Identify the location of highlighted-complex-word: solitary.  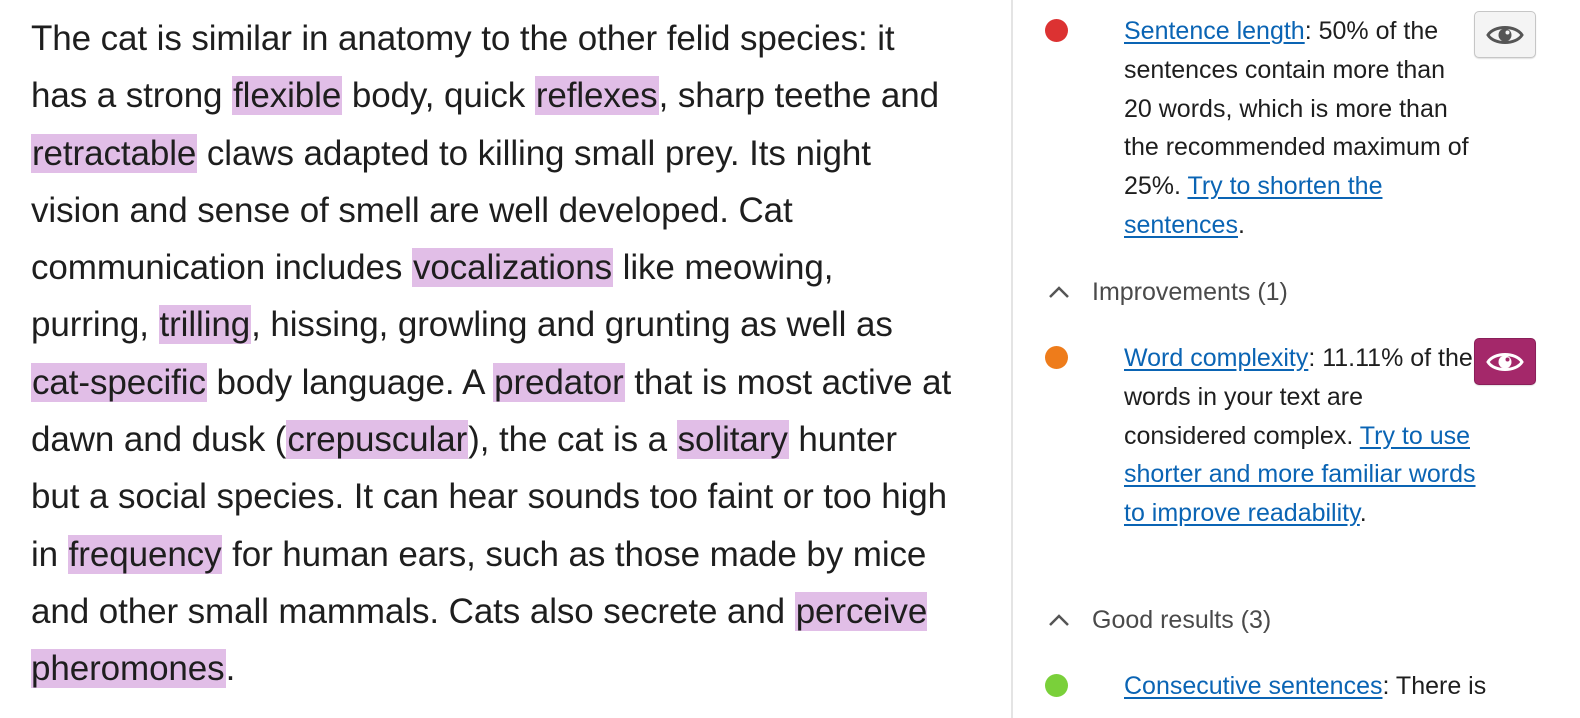
(732, 440).